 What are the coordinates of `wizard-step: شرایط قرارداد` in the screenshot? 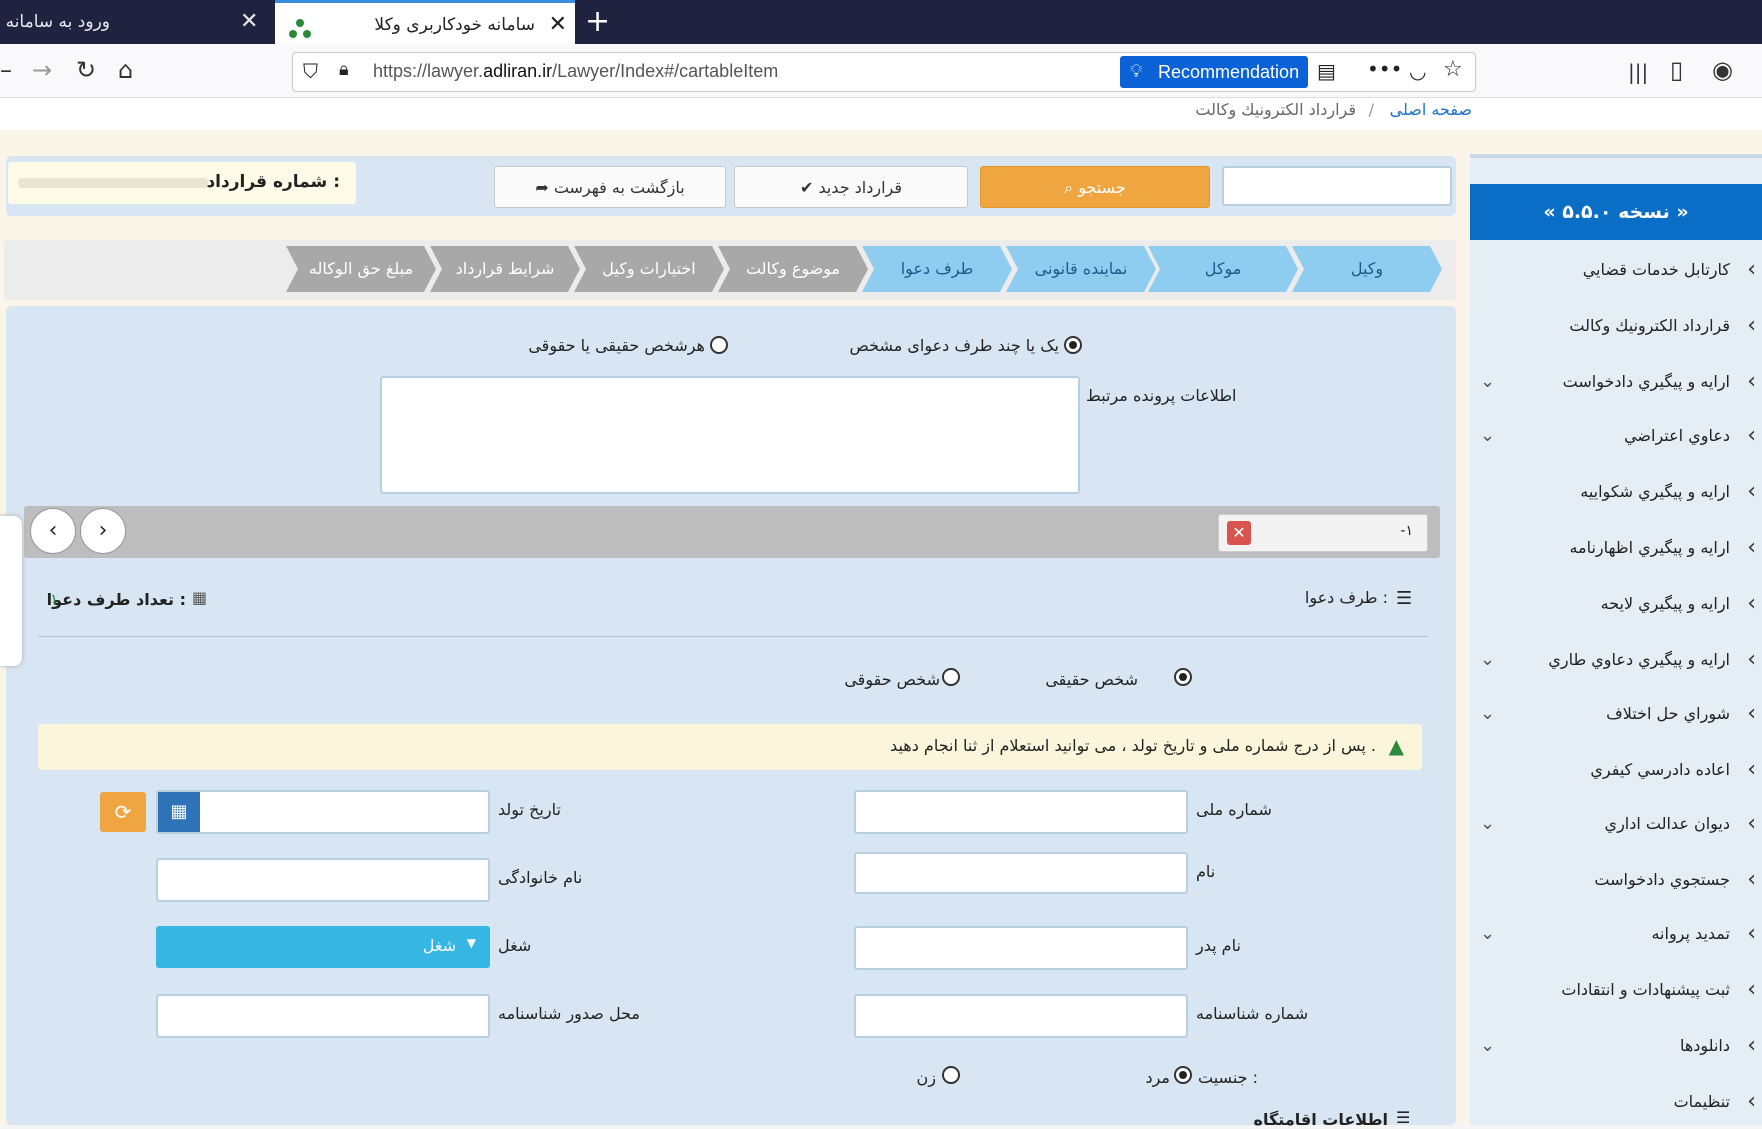 It's located at (505, 269).